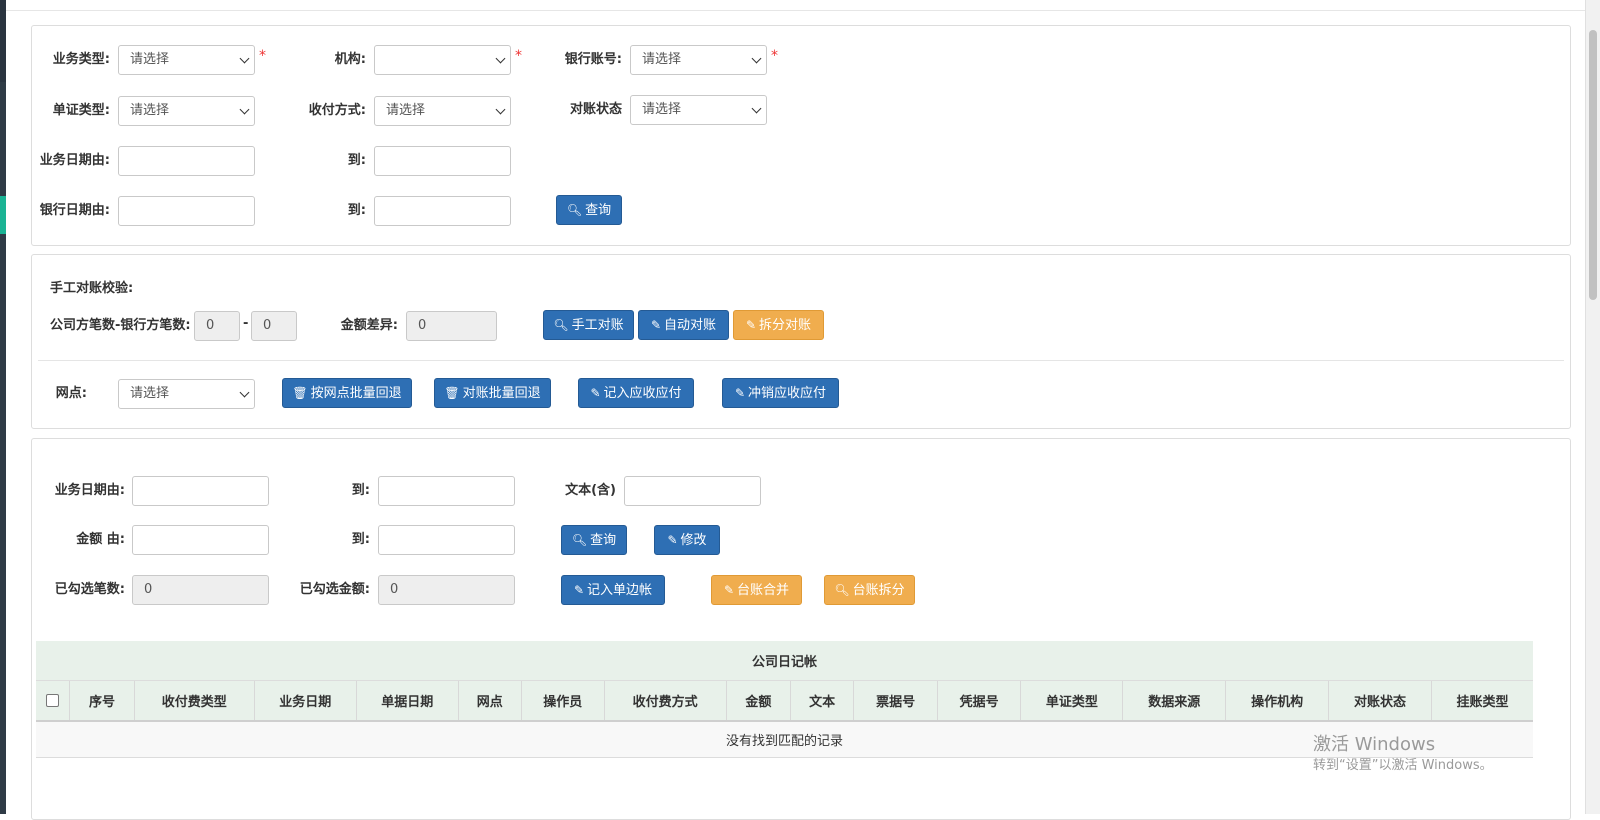  I want to click on selected-amount-input: 0, so click(446, 590).